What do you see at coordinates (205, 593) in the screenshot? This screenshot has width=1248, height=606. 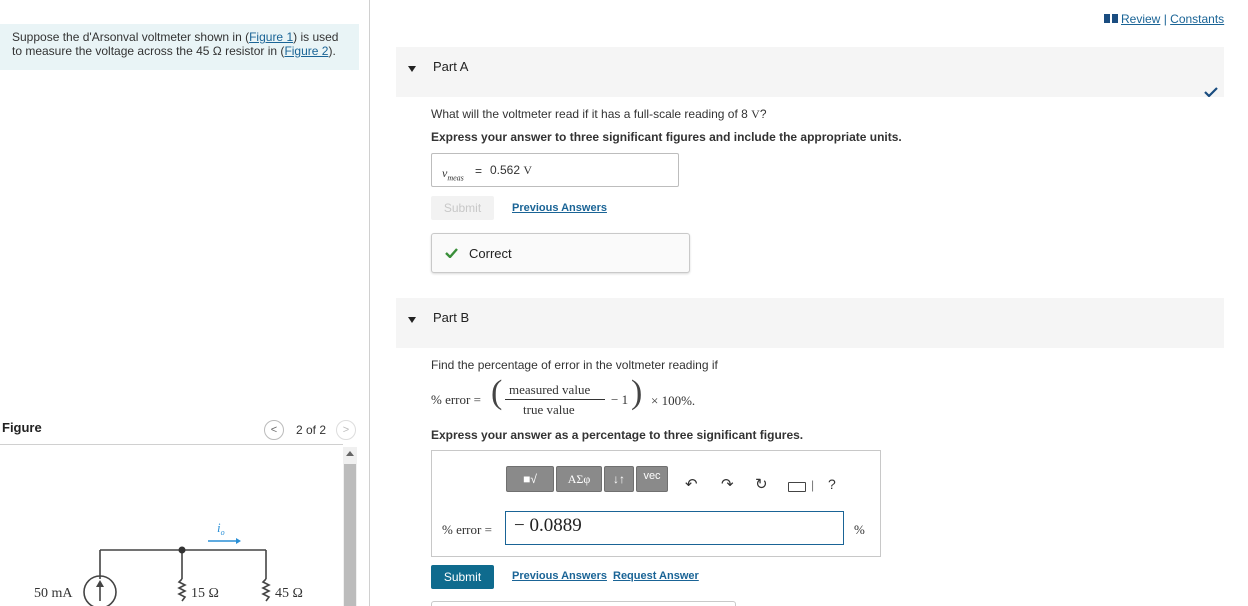 I see `resistor-15-label: 15 Ω` at bounding box center [205, 593].